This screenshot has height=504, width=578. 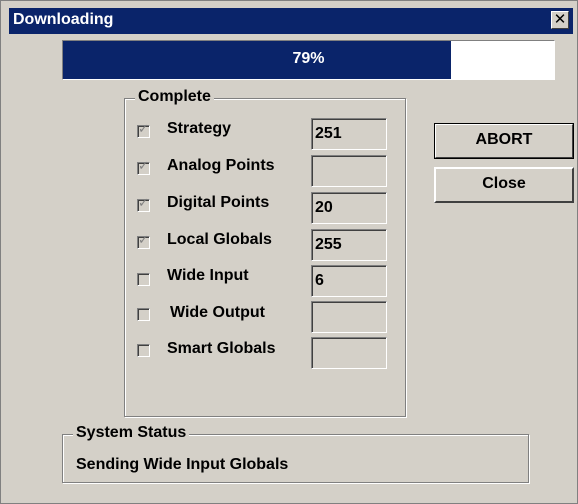 What do you see at coordinates (349, 281) in the screenshot?
I see `wide-input-field: 6` at bounding box center [349, 281].